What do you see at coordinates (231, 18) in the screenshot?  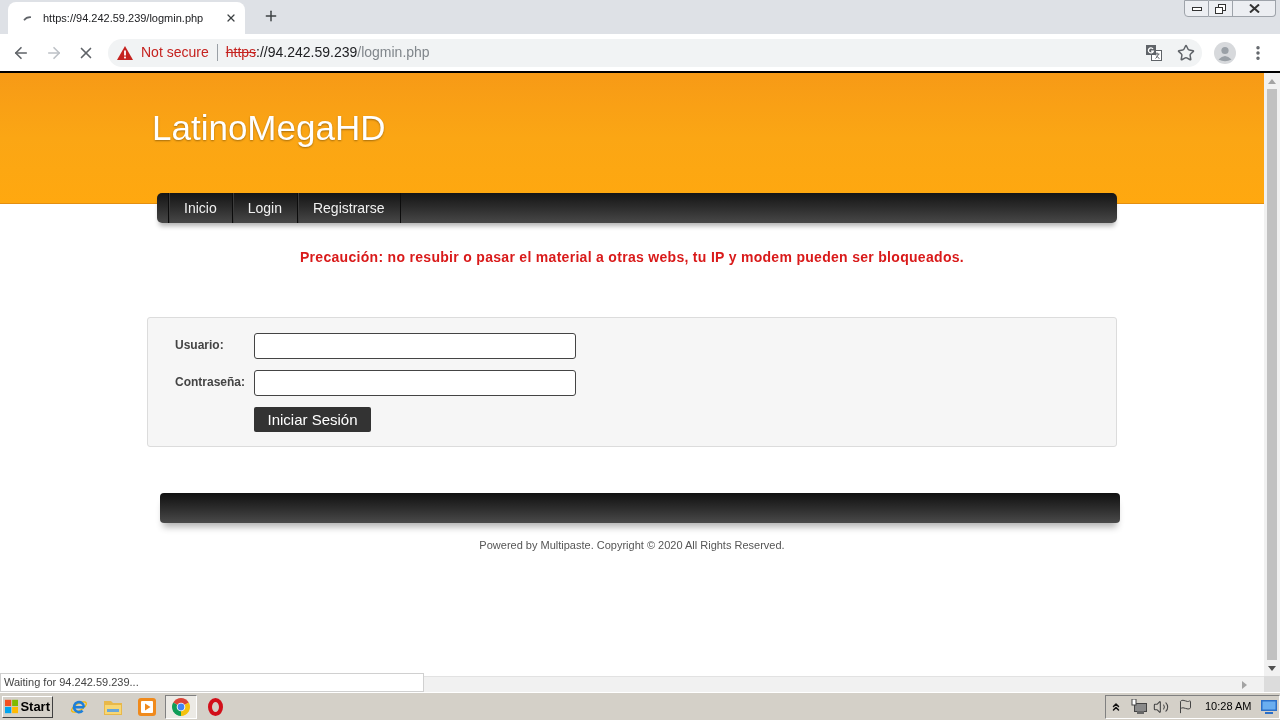 I see `close-tab-icon` at bounding box center [231, 18].